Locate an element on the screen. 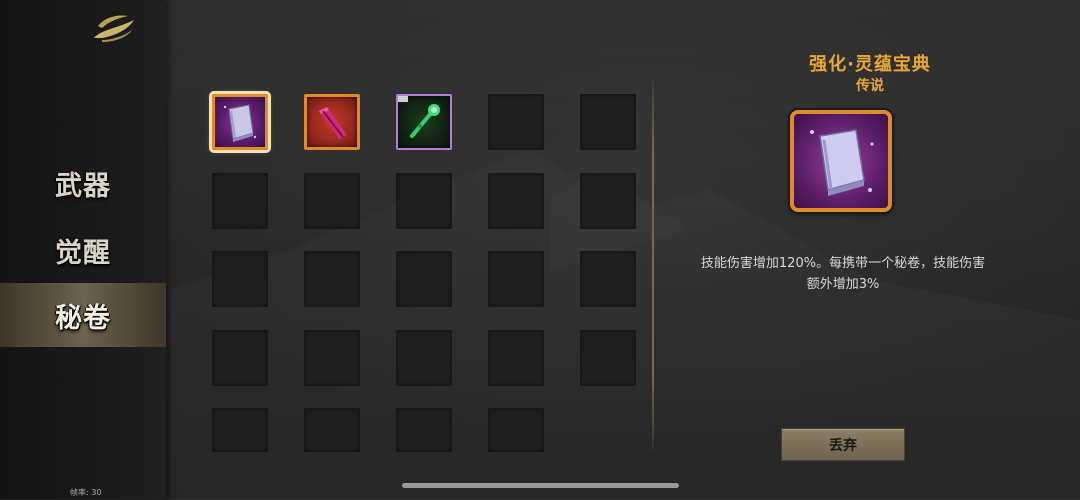  sidebar-item-awaken: 觉醒 is located at coordinates (83, 250).